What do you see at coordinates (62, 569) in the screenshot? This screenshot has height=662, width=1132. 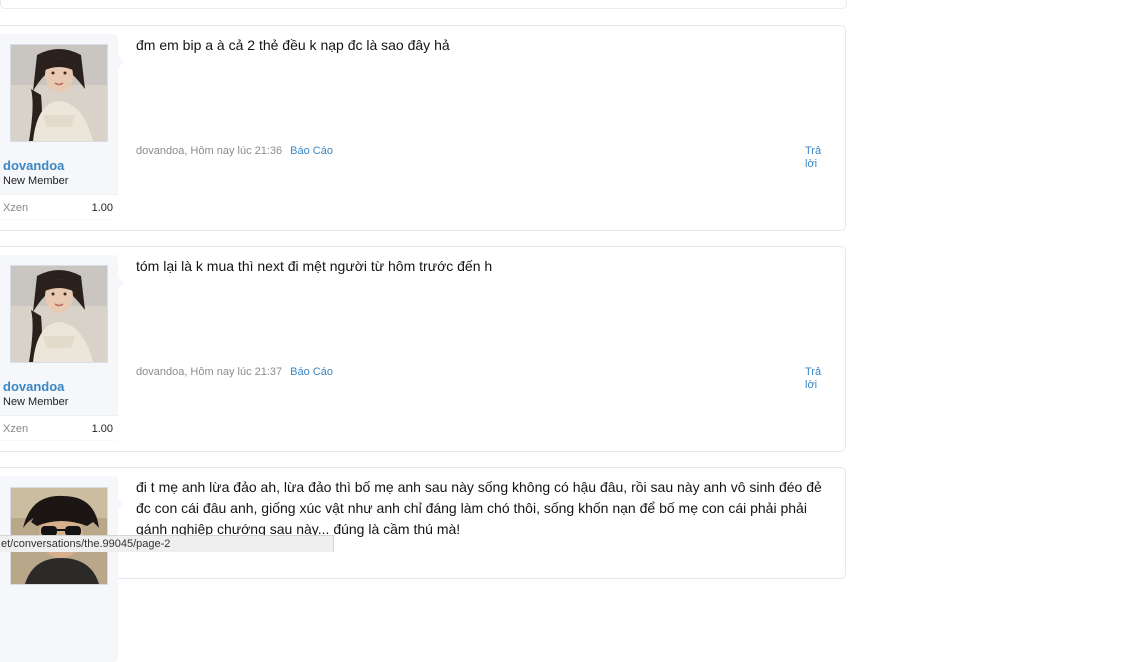 I see `user-info-panel` at bounding box center [62, 569].